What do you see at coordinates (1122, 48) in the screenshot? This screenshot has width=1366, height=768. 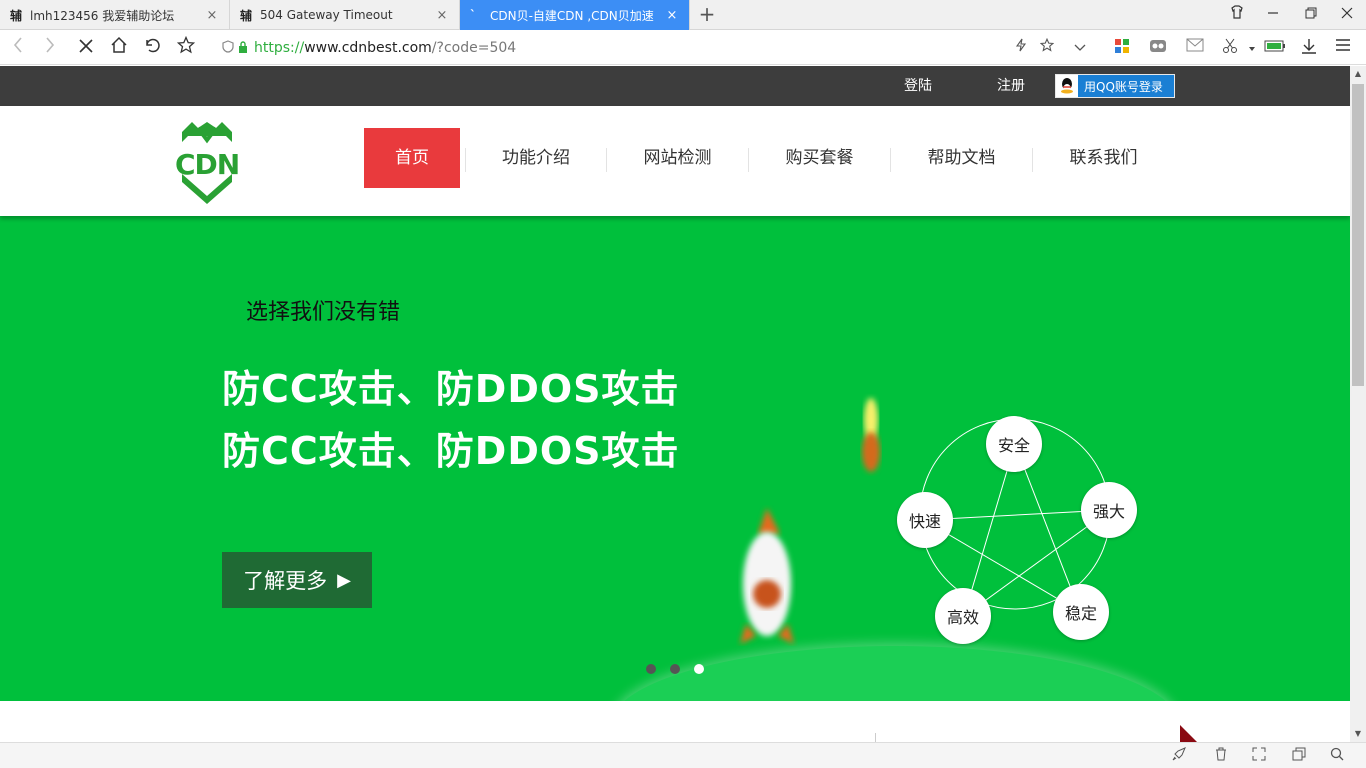 I see `apps-grid-icon` at bounding box center [1122, 48].